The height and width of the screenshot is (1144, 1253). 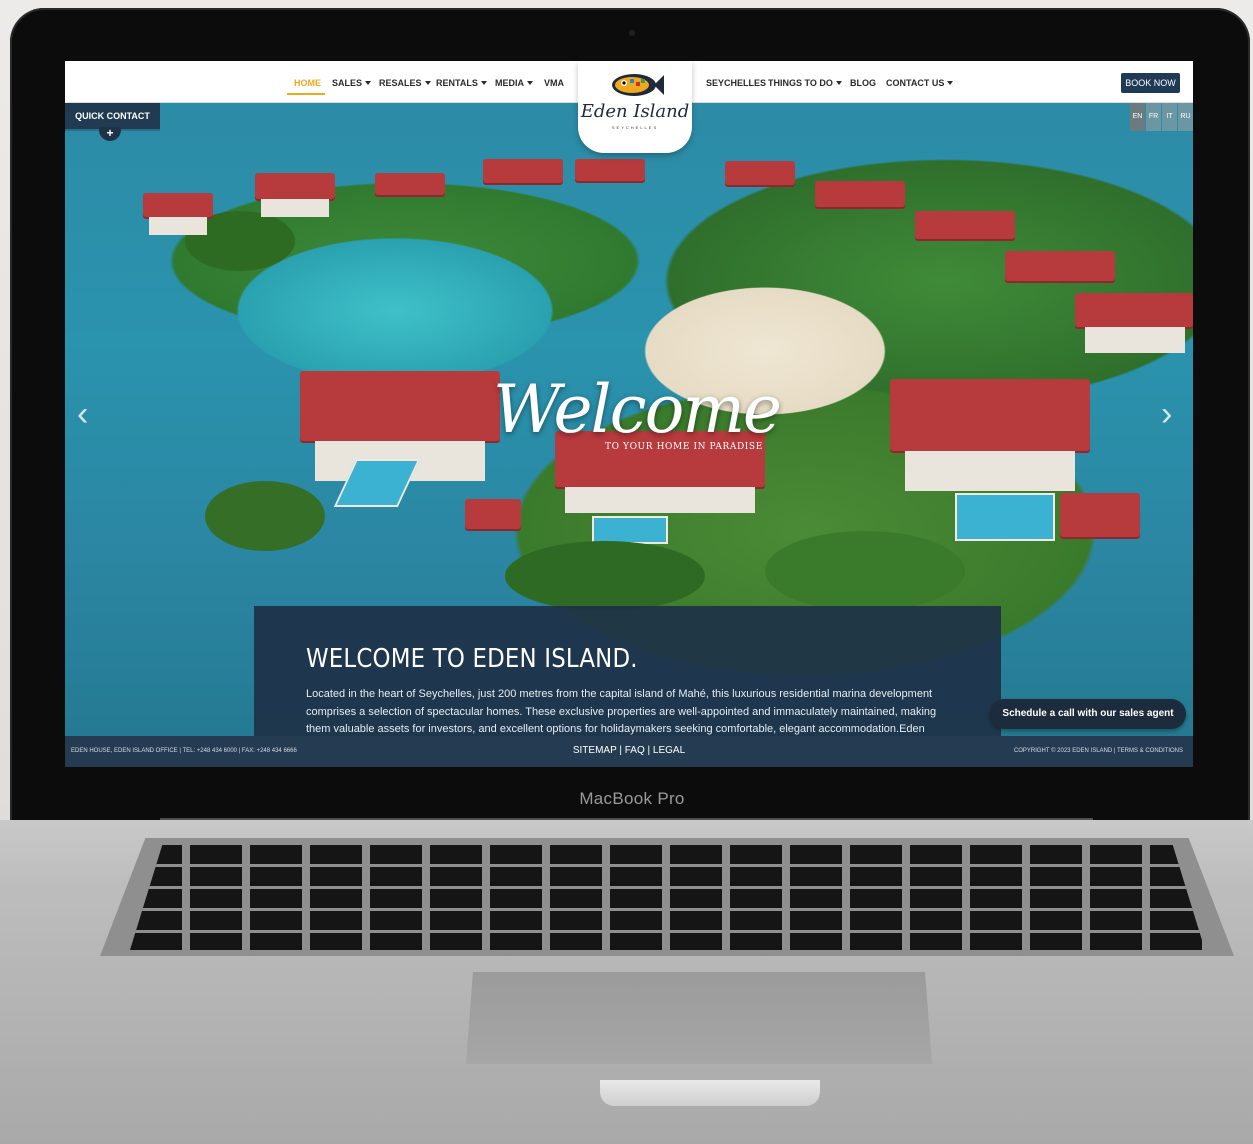 What do you see at coordinates (85, 414) in the screenshot?
I see `chevron-left-icon: ‹` at bounding box center [85, 414].